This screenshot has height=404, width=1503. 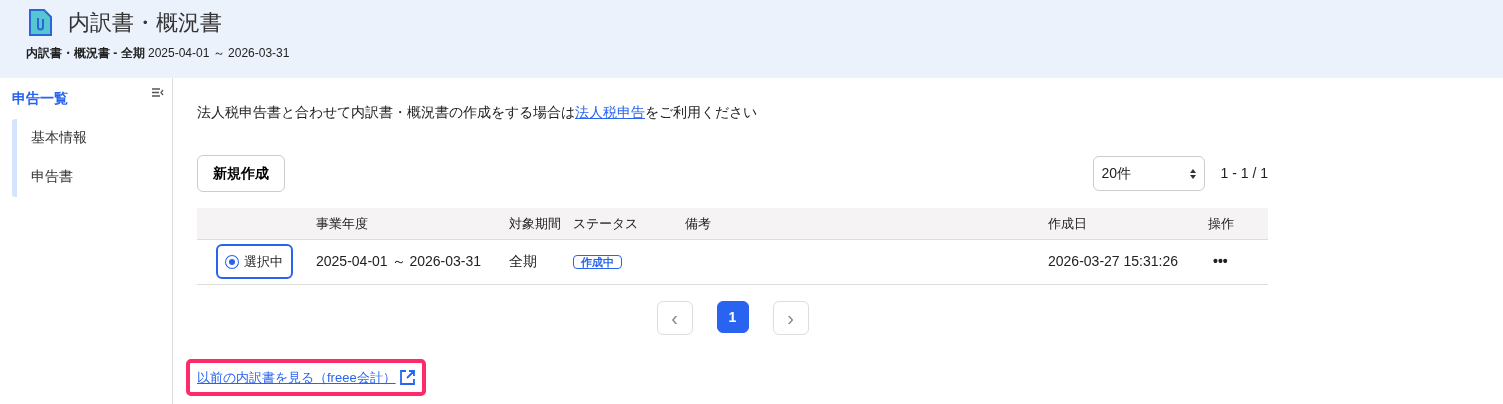 What do you see at coordinates (1221, 223) in the screenshot?
I see `column-header: 操作` at bounding box center [1221, 223].